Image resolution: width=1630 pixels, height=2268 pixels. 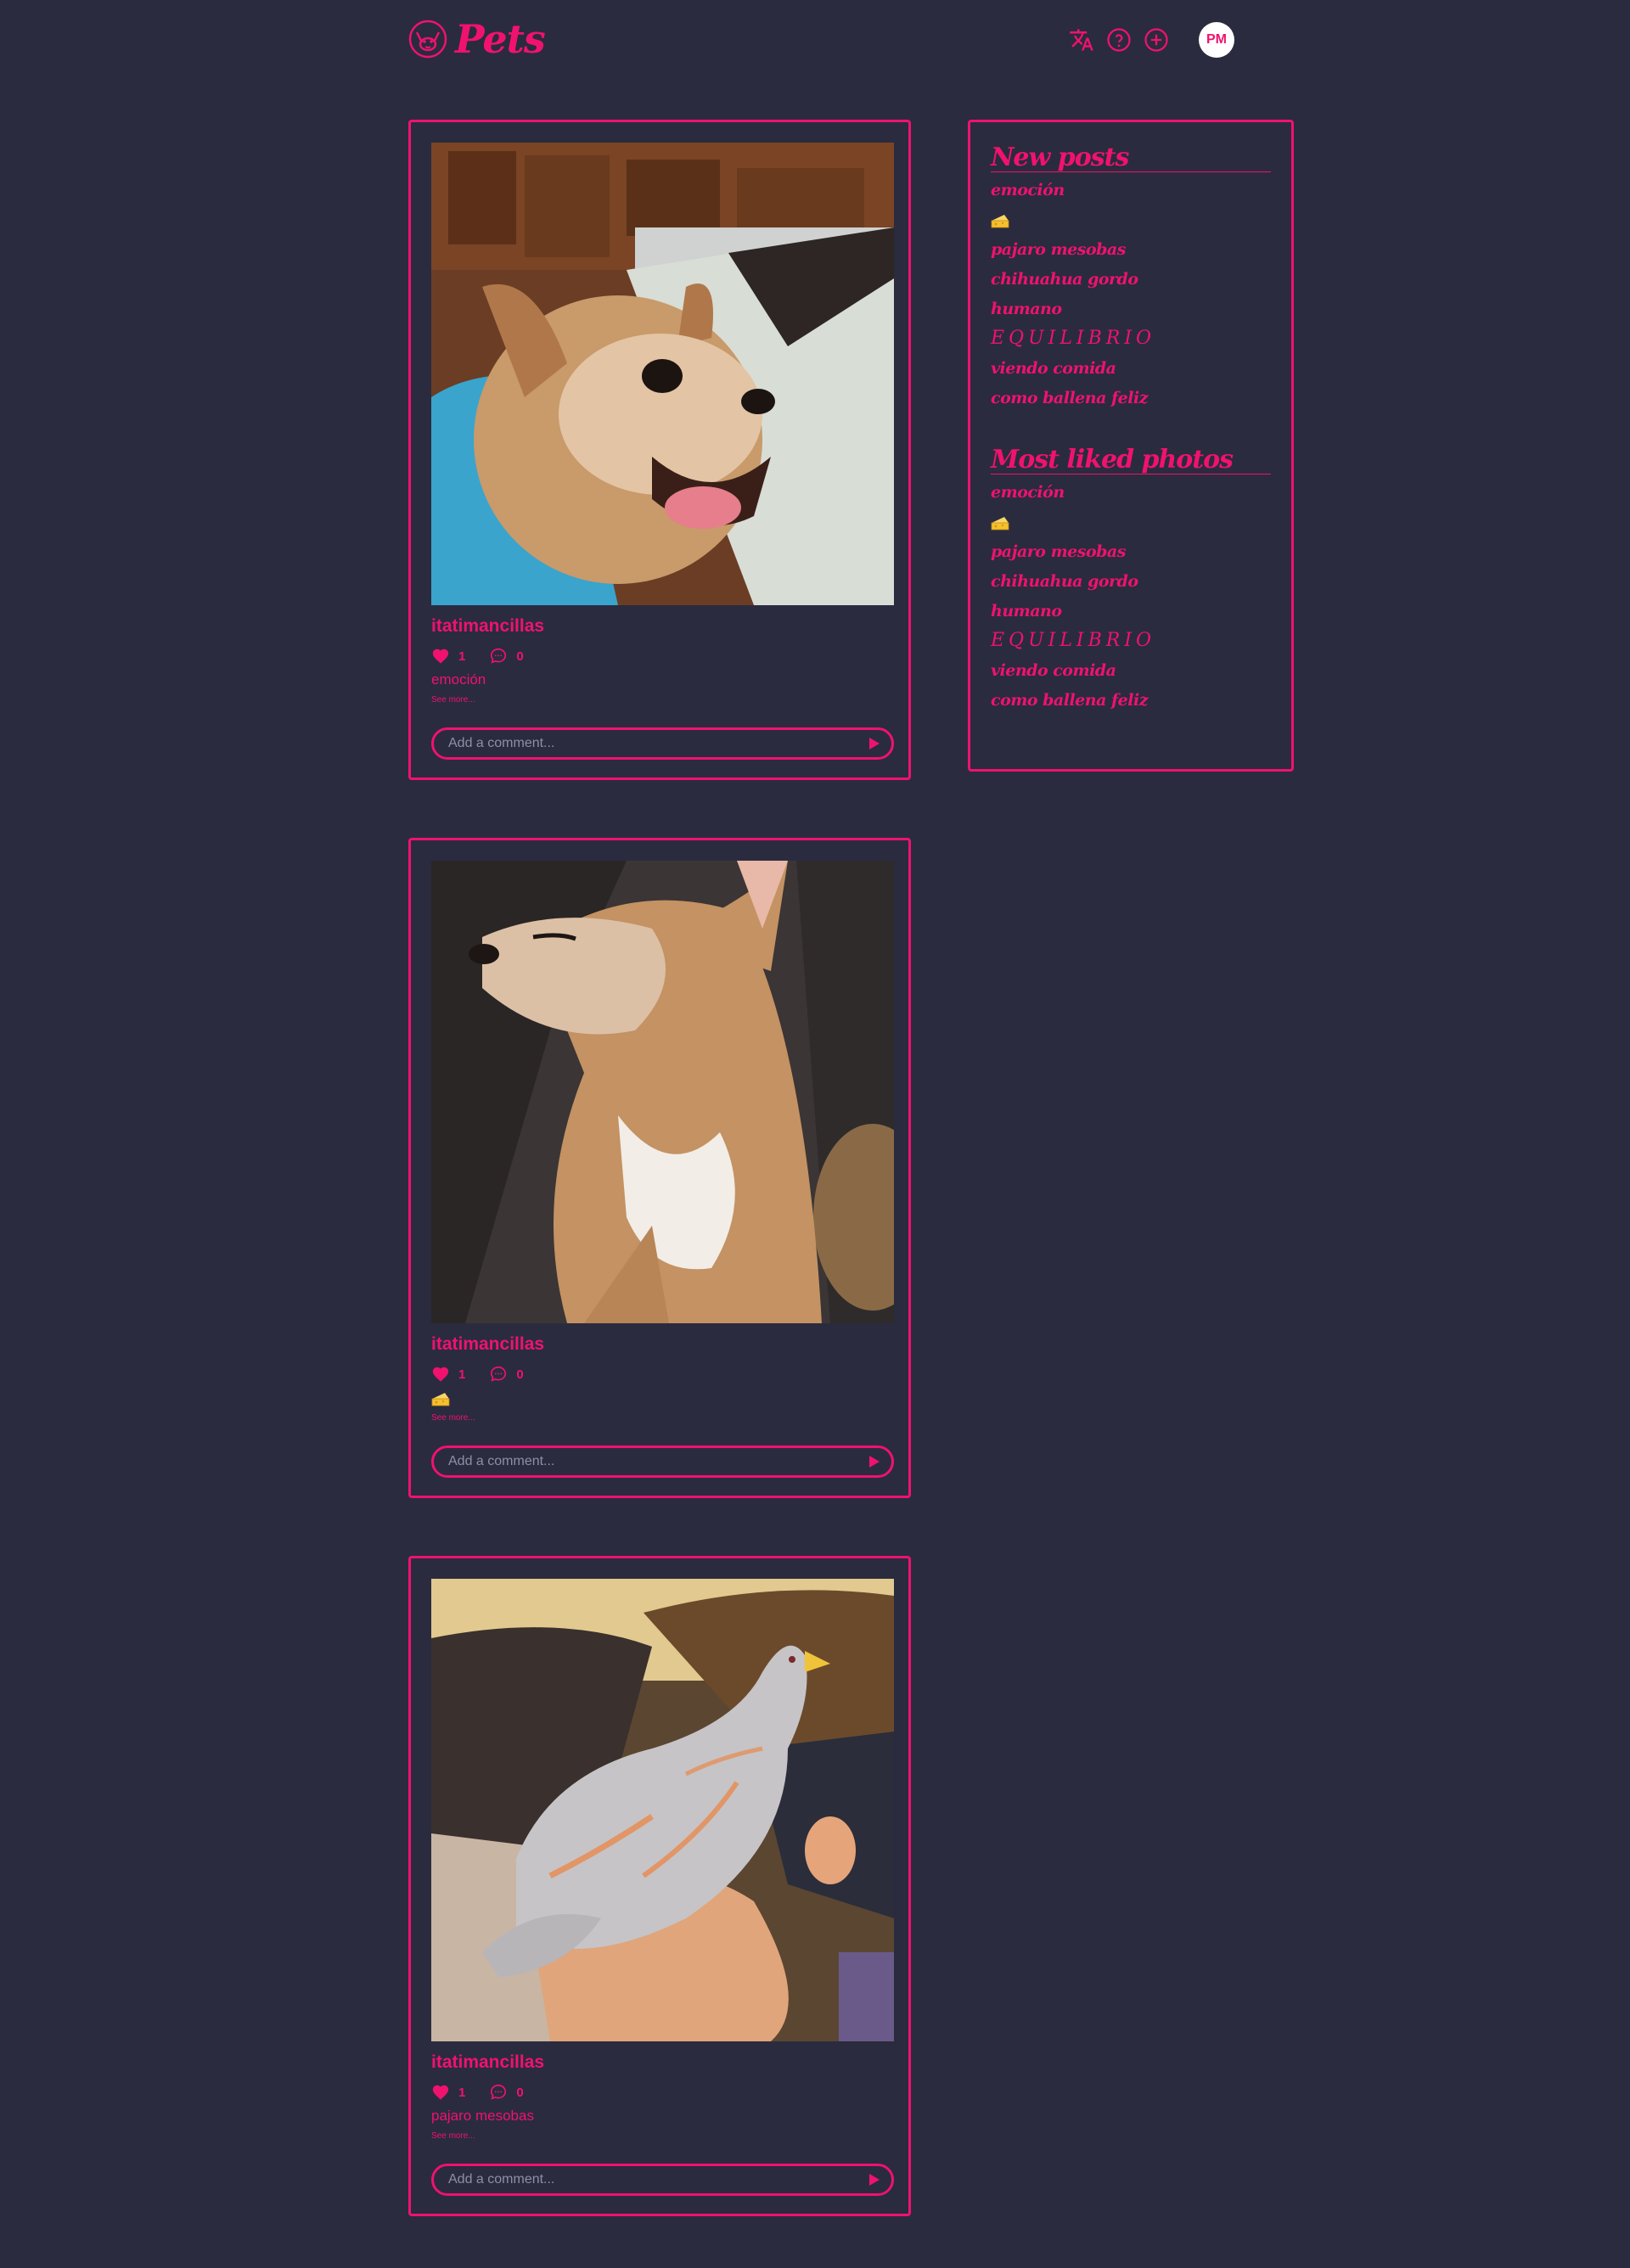 I want to click on post-caption: pajaro mesobas, so click(x=483, y=2116).